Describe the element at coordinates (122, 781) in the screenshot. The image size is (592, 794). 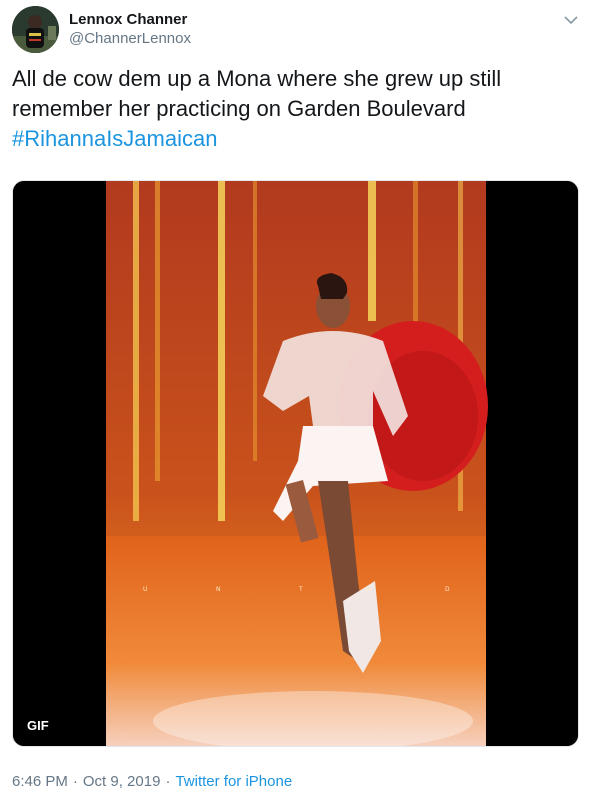
I see `tweet-date: Oct 9, 2019` at that location.